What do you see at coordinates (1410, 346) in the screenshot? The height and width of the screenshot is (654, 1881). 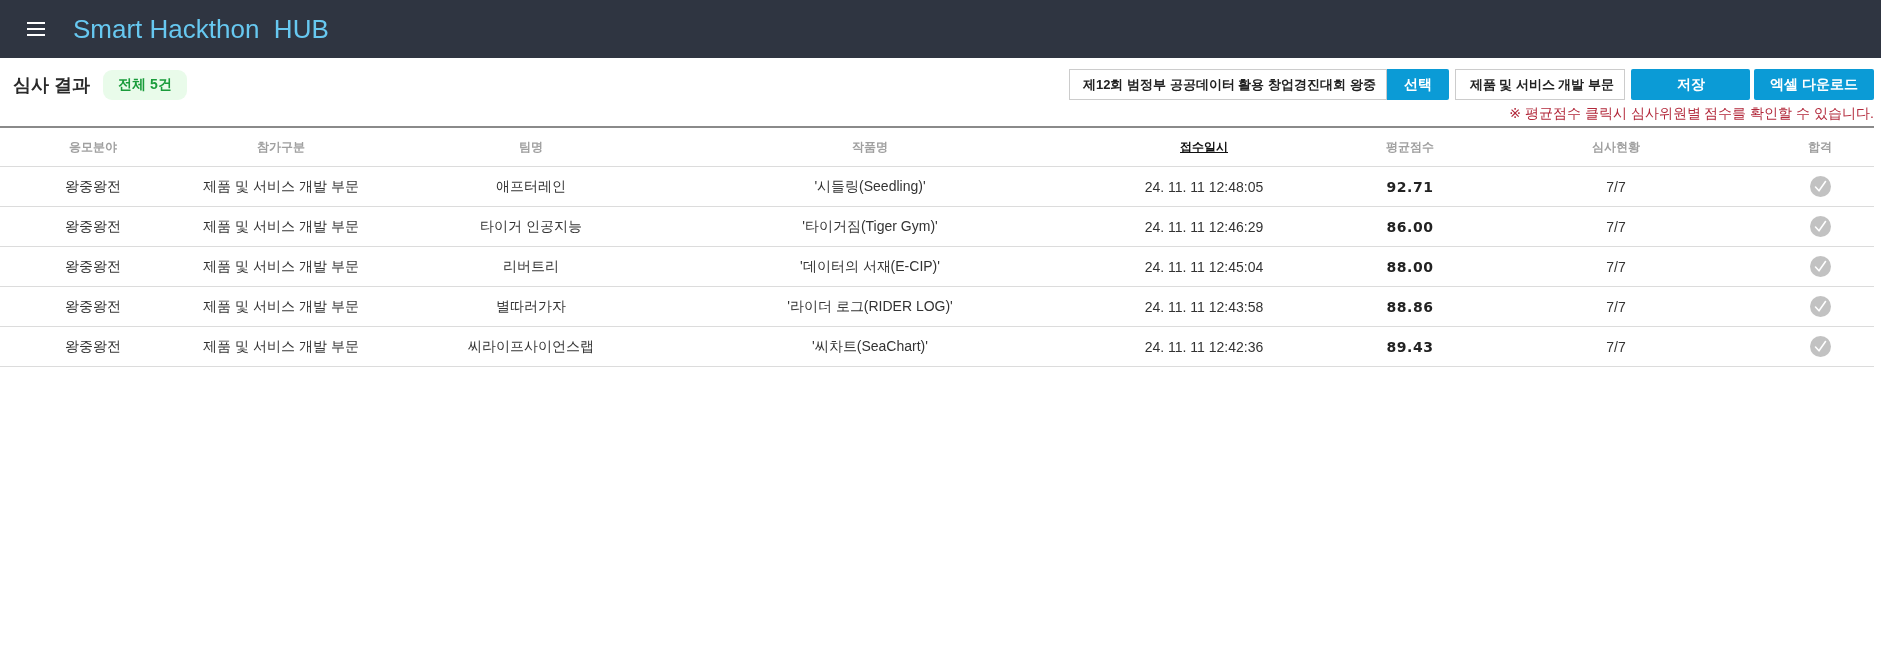 I see `average-score-link: 89.43` at bounding box center [1410, 346].